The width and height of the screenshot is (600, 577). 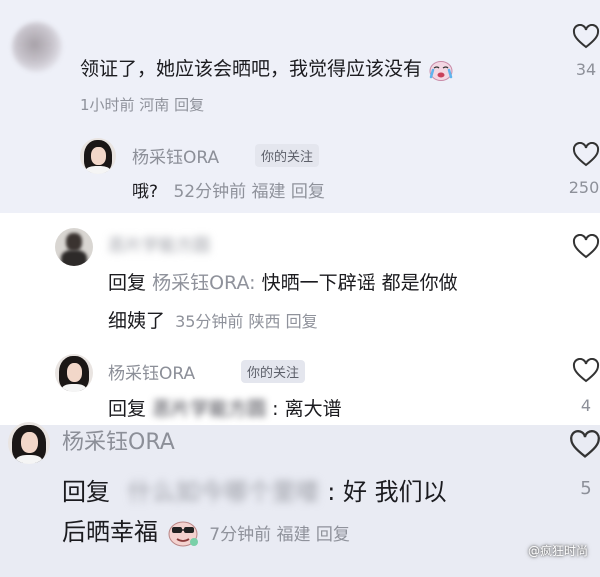 I want to click on reply-target: 什么如今哪个里喽, so click(x=224, y=489).